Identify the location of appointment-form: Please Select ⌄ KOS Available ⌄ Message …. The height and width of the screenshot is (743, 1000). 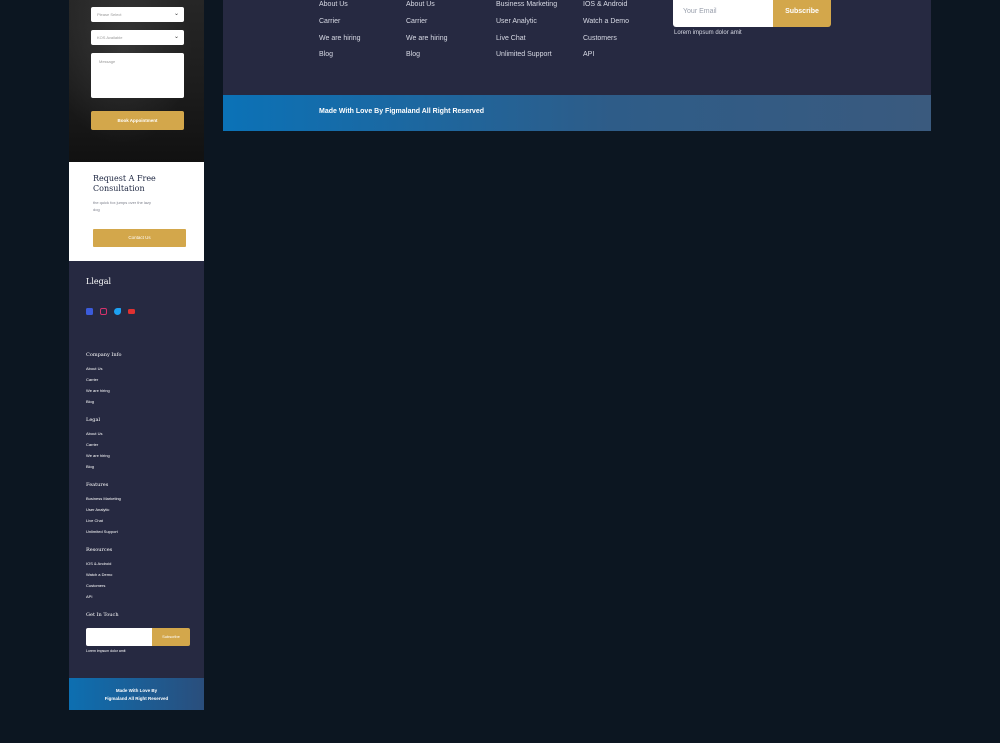
(136, 81).